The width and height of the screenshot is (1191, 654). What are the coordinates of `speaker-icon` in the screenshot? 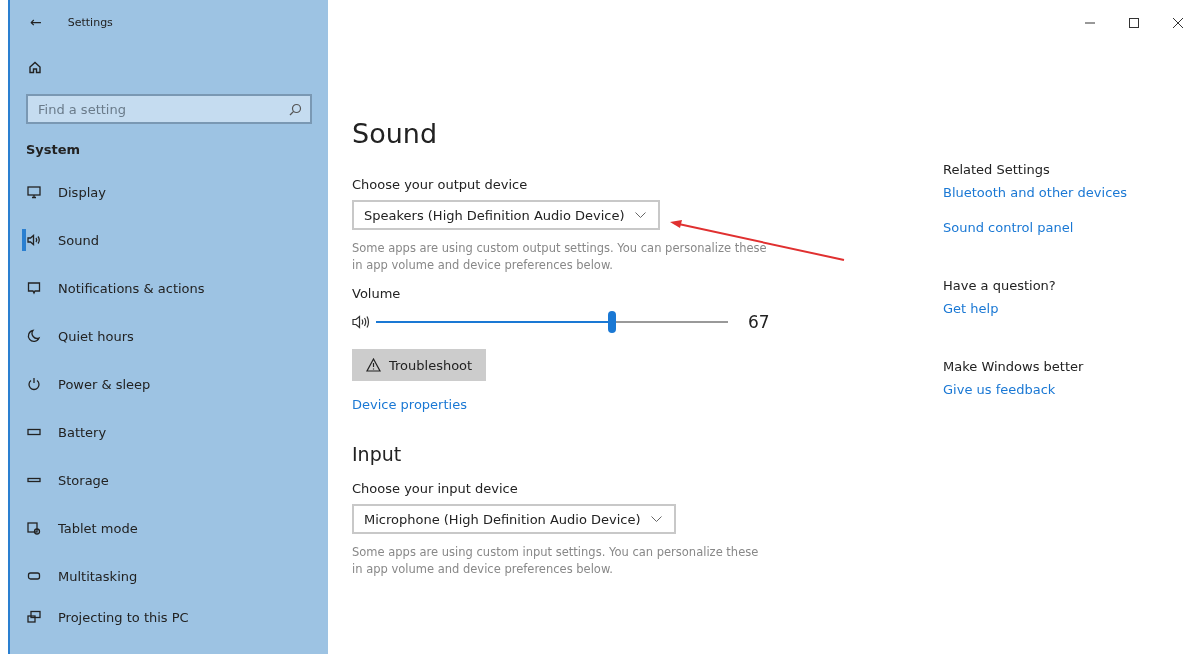 It's located at (361, 322).